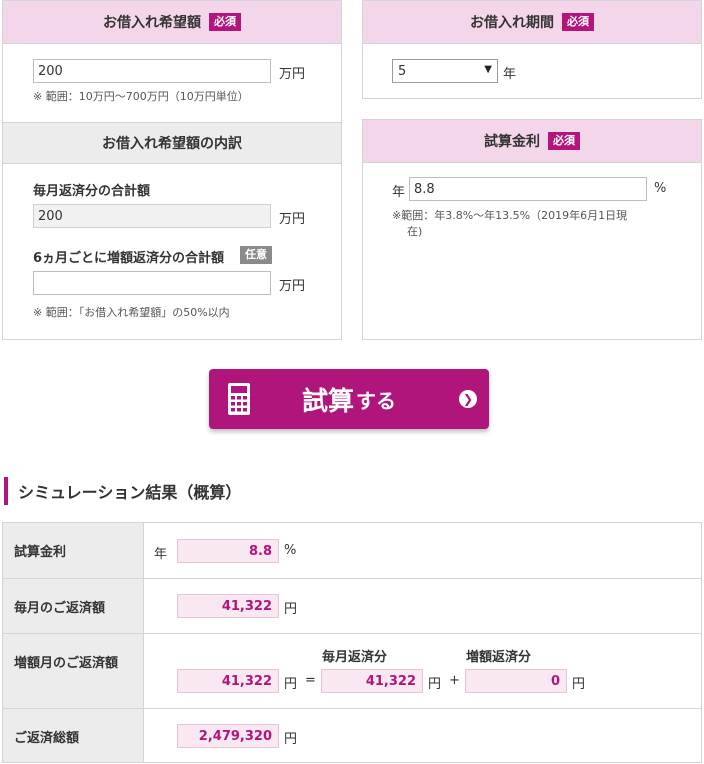 The image size is (704, 764). What do you see at coordinates (372, 681) in the screenshot?
I see `sub-monthly-value: 41,322` at bounding box center [372, 681].